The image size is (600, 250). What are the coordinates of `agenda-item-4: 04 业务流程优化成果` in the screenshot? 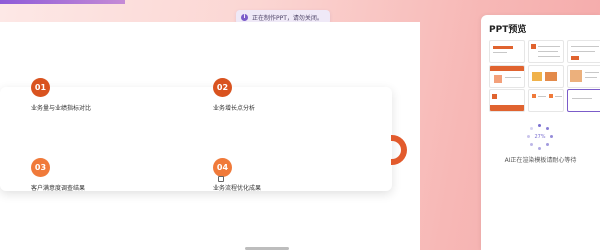 It's located at (237, 175).